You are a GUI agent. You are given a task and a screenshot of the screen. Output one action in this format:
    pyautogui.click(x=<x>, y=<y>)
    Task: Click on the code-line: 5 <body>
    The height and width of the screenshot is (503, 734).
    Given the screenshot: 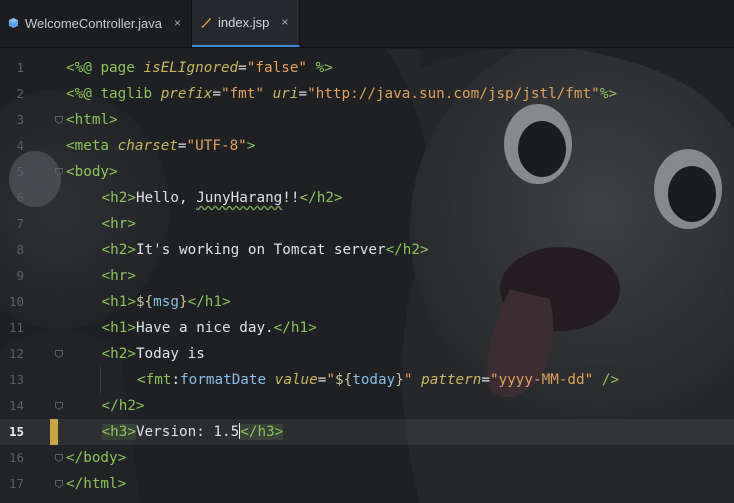 What is the action you would take?
    pyautogui.click(x=367, y=172)
    